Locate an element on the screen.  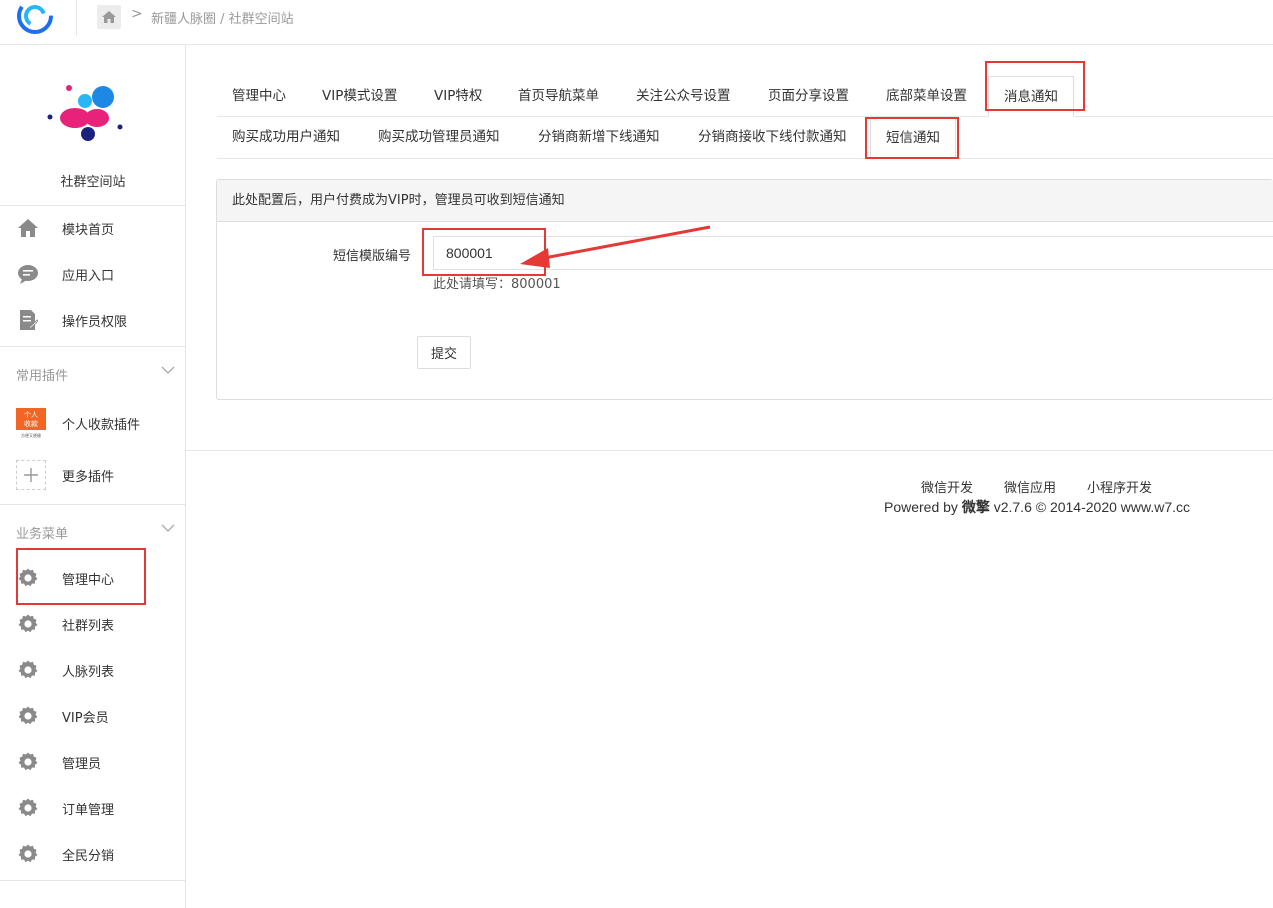
tab-page-share: 页面分享设置 is located at coordinates (808, 96).